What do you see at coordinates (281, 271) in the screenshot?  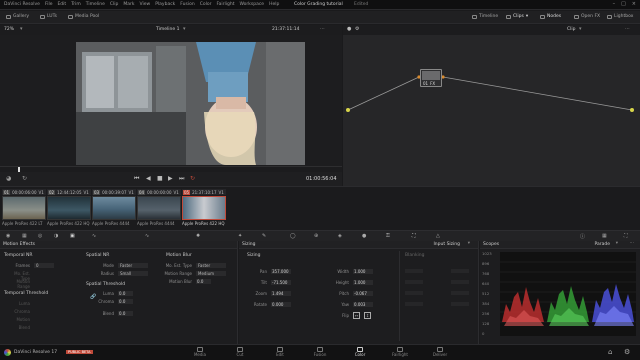 I see `pan-value: 357.000` at bounding box center [281, 271].